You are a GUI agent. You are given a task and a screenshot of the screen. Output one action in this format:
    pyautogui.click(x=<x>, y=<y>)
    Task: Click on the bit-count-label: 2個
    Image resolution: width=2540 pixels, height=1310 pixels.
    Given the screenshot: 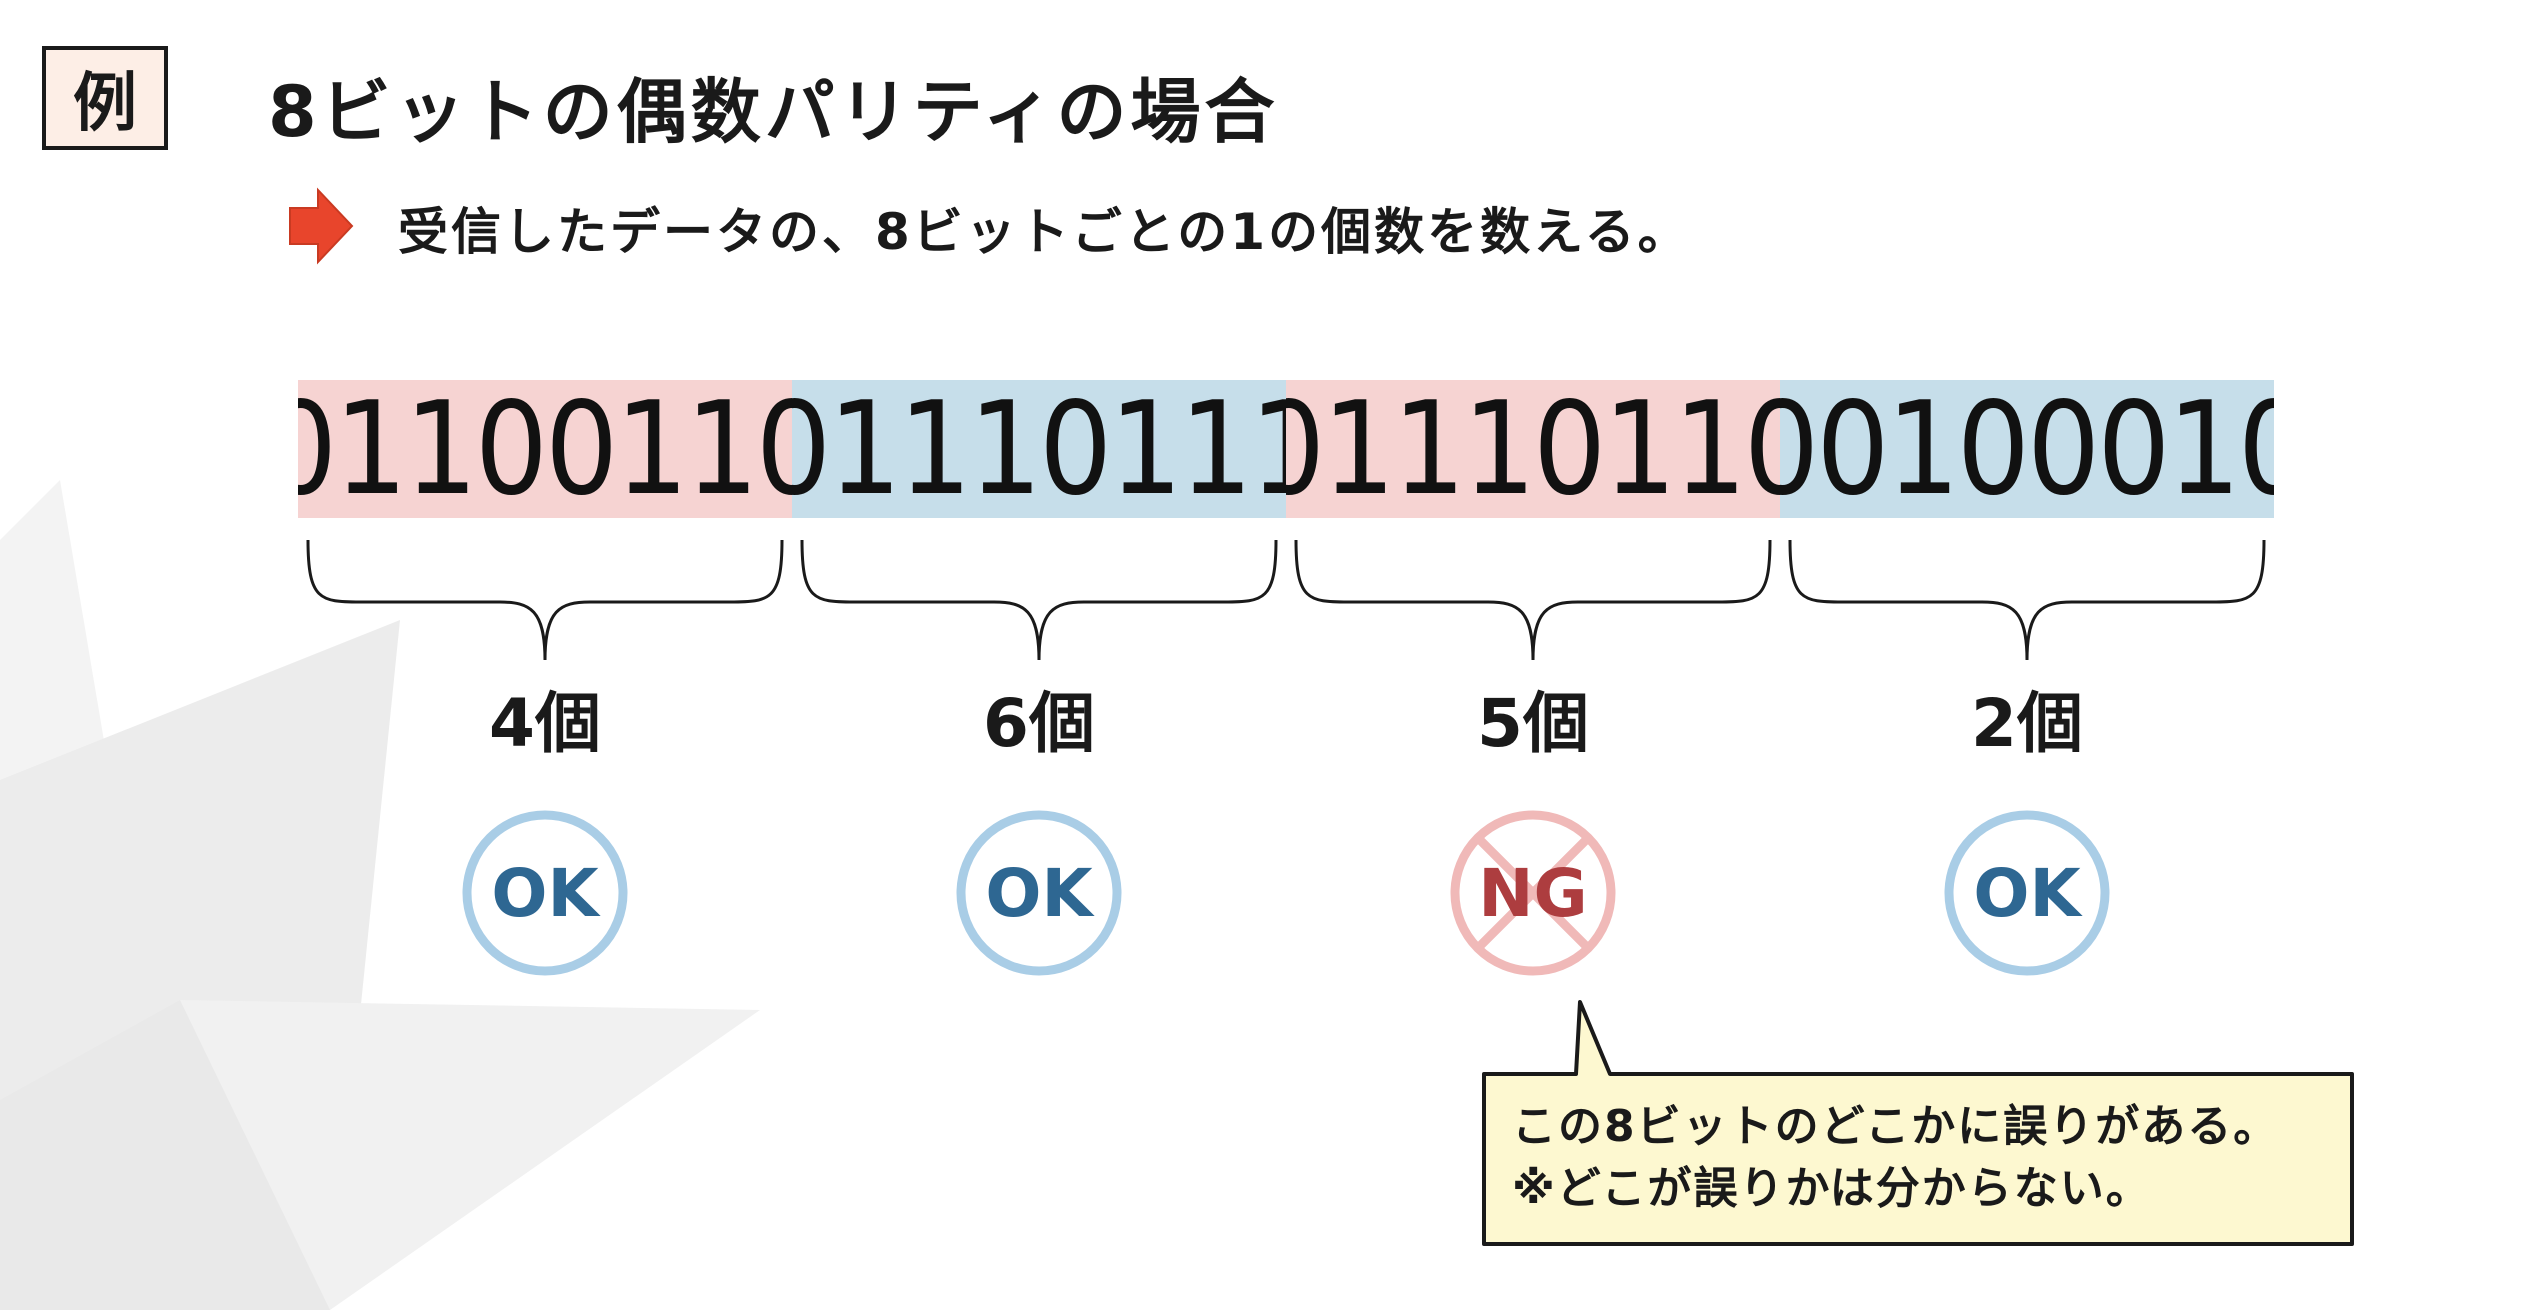 What is the action you would take?
    pyautogui.click(x=2027, y=723)
    